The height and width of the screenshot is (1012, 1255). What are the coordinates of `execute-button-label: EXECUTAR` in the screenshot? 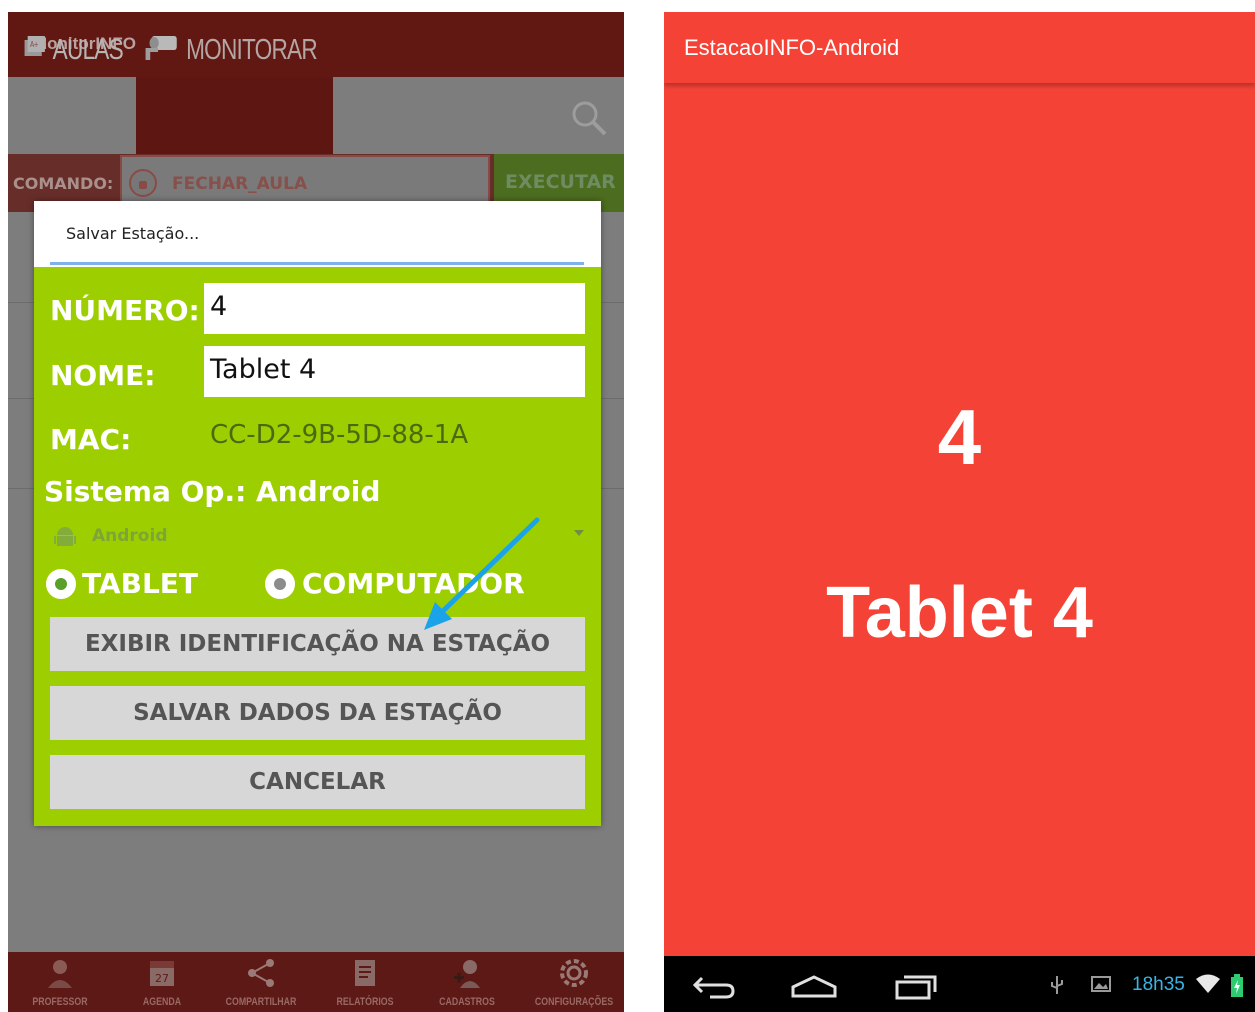 It's located at (560, 182).